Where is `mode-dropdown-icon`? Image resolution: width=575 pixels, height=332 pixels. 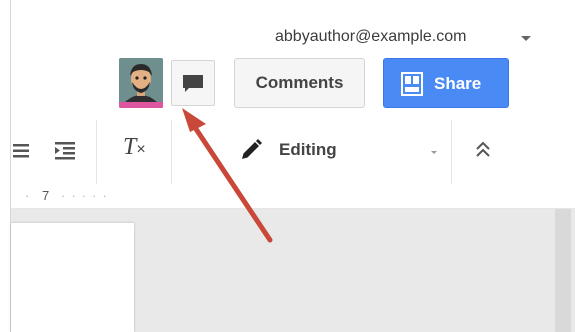
mode-dropdown-icon is located at coordinates (434, 152).